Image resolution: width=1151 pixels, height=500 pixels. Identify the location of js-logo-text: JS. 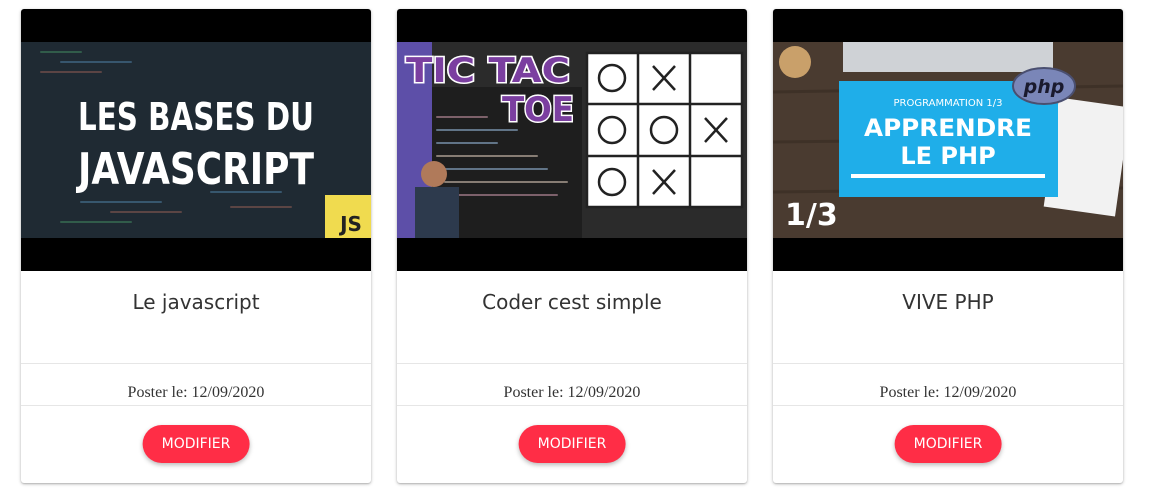
(350, 224).